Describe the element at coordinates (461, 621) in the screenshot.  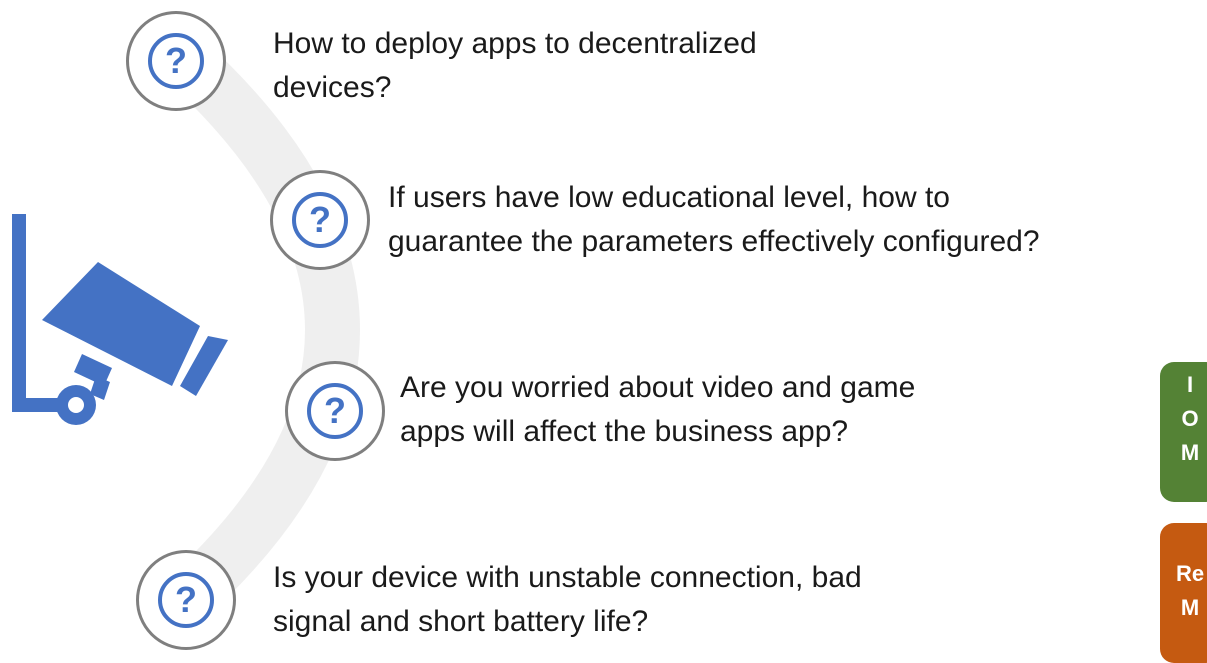
I see `question-text-line: signal and short battery life?` at that location.